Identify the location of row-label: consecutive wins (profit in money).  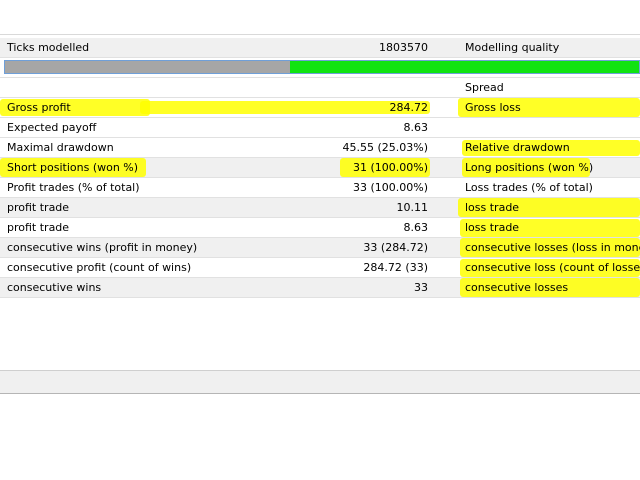
(102, 247).